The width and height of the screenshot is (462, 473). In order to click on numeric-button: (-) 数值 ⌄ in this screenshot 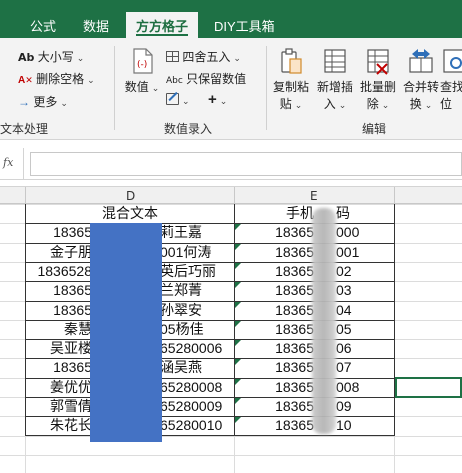, I will do `click(142, 71)`.